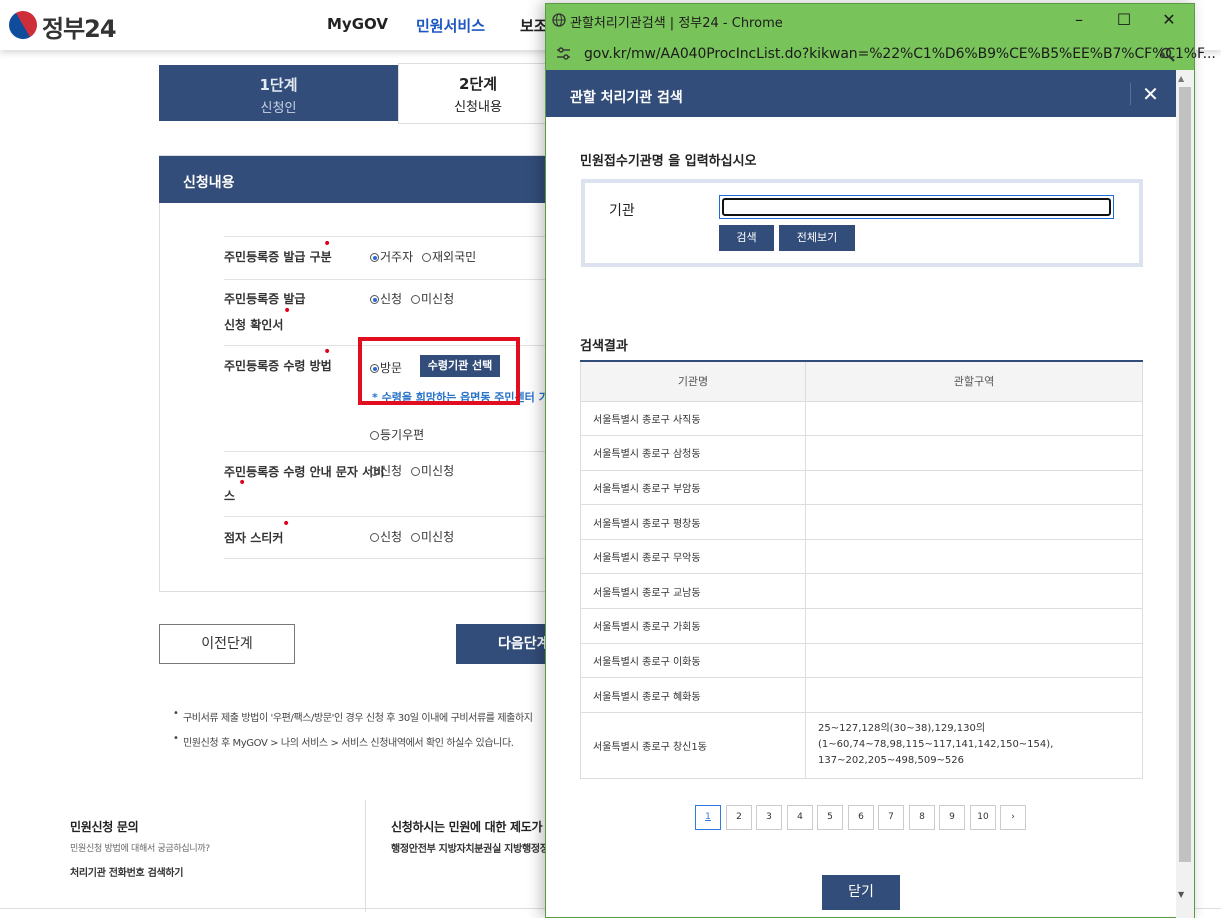 The image size is (1221, 918). What do you see at coordinates (693, 695) in the screenshot?
I see `agency-name: 서울특별시 종로구 혜화동` at bounding box center [693, 695].